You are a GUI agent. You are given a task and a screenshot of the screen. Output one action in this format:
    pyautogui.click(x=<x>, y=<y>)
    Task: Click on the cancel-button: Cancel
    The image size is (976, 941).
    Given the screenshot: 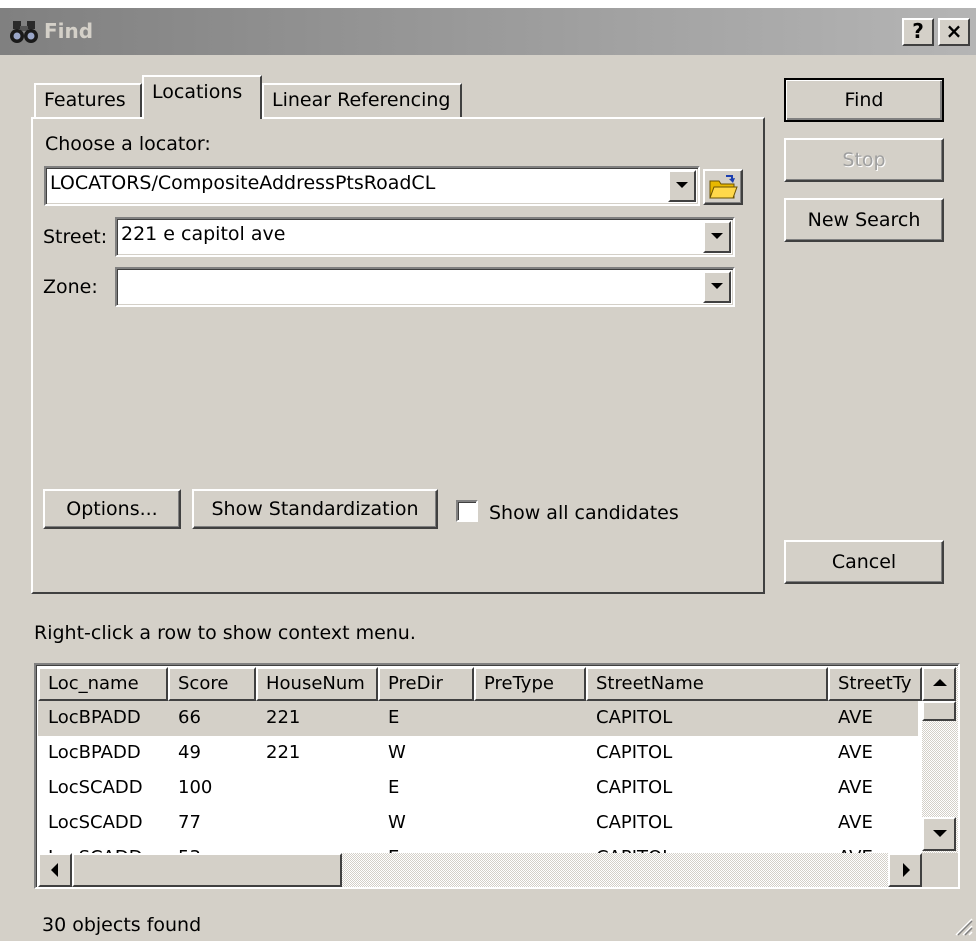 What is the action you would take?
    pyautogui.click(x=864, y=562)
    